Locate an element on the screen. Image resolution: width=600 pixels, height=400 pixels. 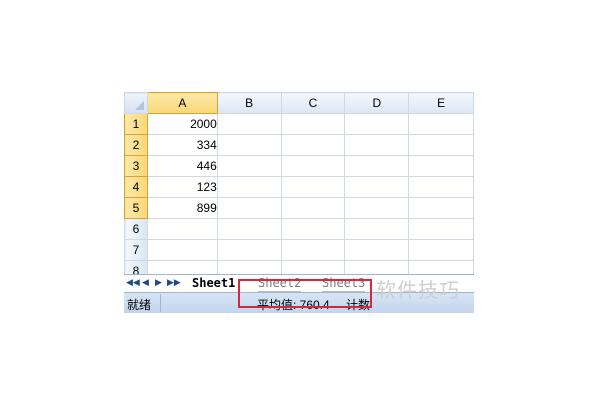
watermark-text: 软件技巧 is located at coordinates (418, 290).